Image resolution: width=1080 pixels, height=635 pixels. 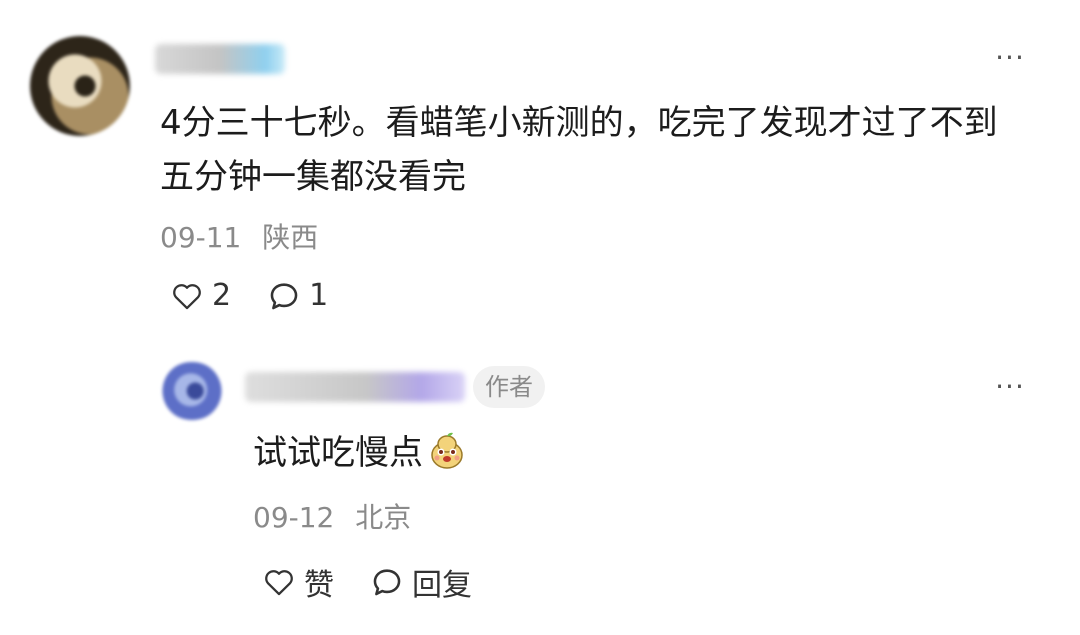 What do you see at coordinates (319, 295) in the screenshot?
I see `reply-count: 1` at bounding box center [319, 295].